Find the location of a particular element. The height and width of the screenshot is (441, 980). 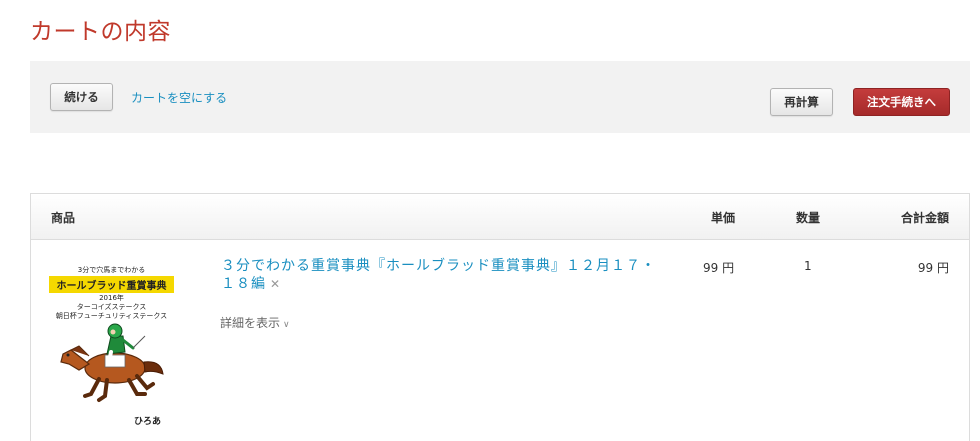

chevron-down-icon: ∨ is located at coordinates (286, 325).